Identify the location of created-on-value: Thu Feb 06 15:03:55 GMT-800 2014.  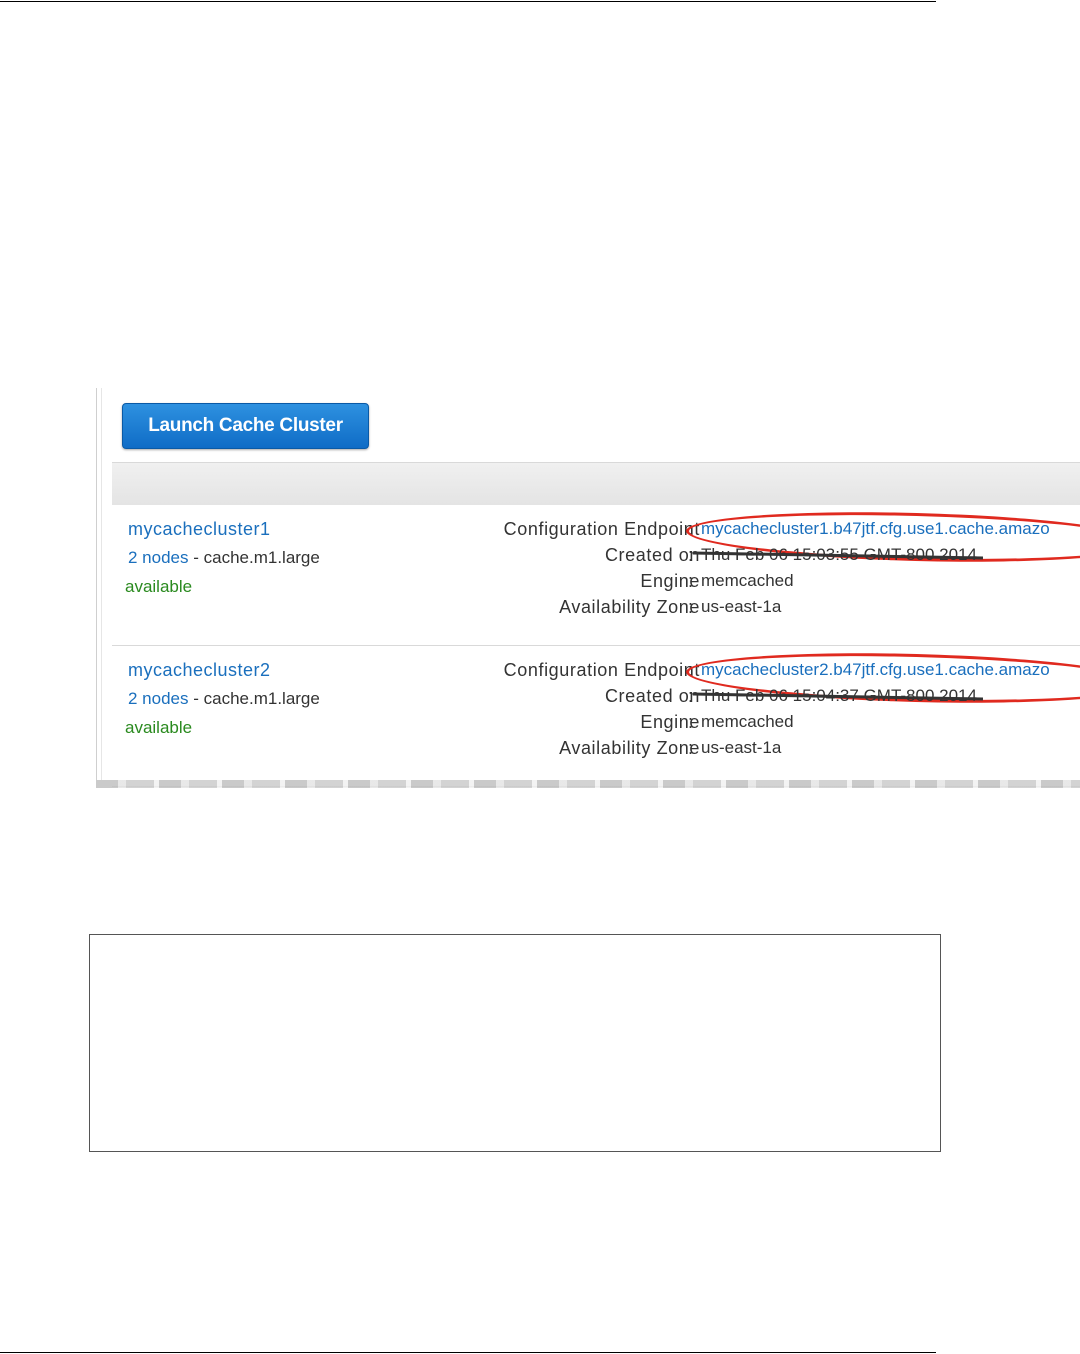
(837, 555).